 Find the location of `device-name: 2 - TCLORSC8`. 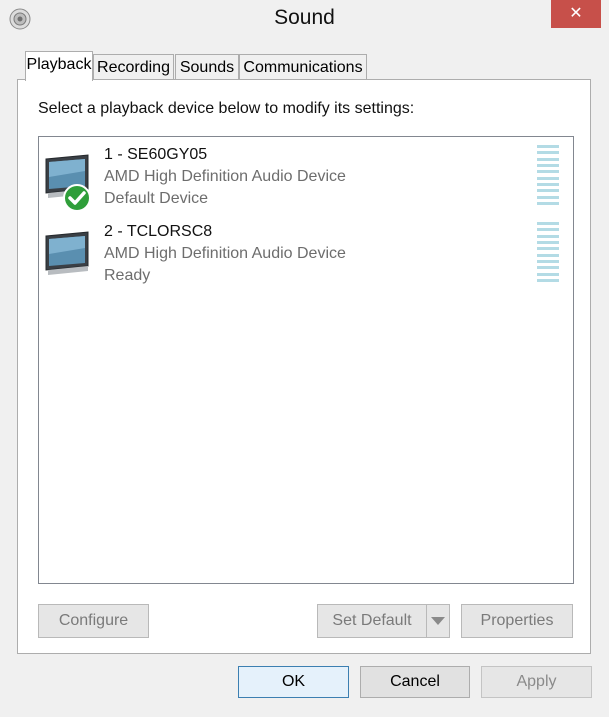

device-name: 2 - TCLORSC8 is located at coordinates (158, 231).